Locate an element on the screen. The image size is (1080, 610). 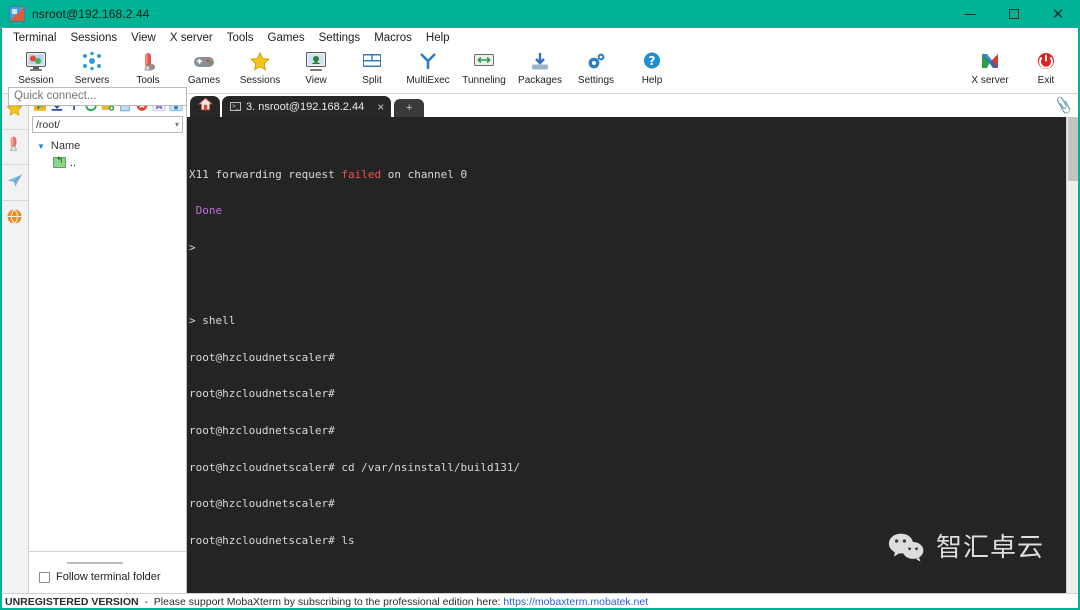
menu-help: Help is located at coordinates (438, 38).